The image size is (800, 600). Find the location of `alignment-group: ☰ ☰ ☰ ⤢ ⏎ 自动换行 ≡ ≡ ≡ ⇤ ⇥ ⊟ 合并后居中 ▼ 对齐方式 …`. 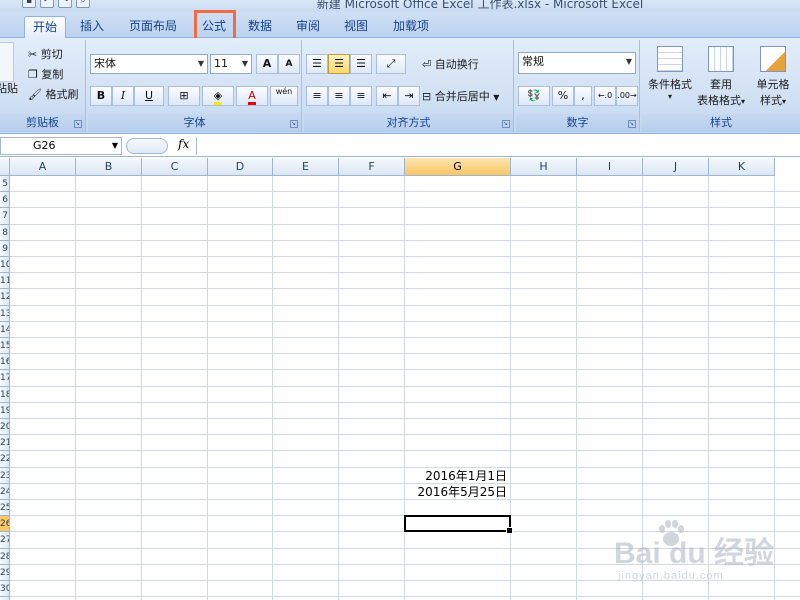

alignment-group: ☰ ☰ ☰ ⤢ ⏎ 自动换行 ≡ ≡ ≡ ⇤ ⇥ ⊟ 合并后居中 ▼ 对齐方式 … is located at coordinates (409, 86).